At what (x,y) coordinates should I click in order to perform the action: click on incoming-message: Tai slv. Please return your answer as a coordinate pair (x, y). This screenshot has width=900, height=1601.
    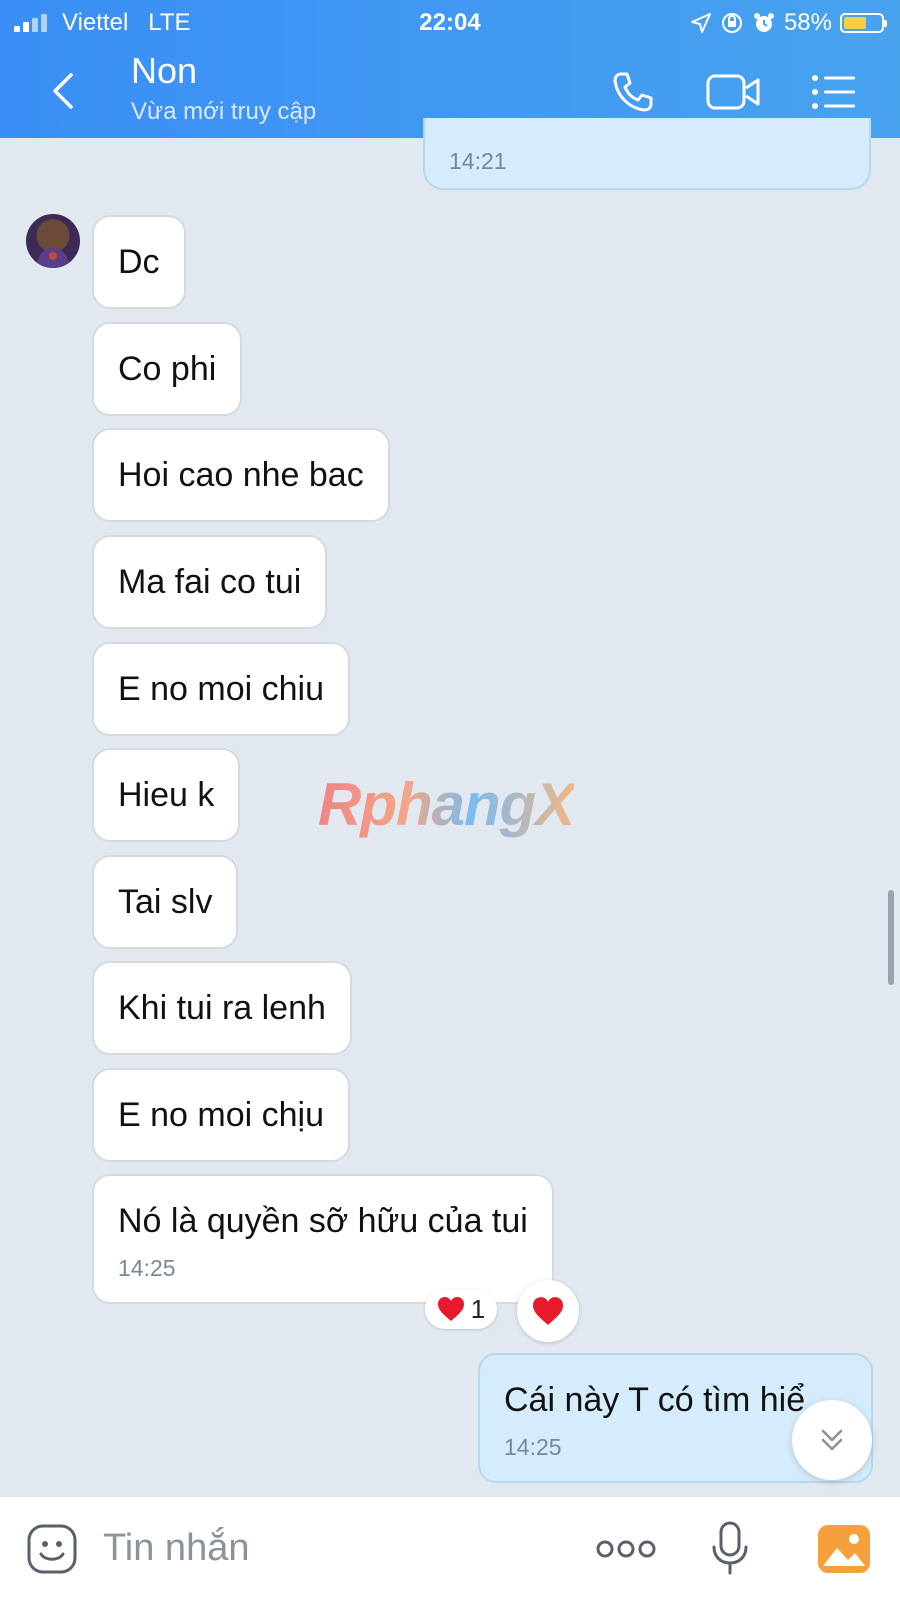
    Looking at the image, I should click on (165, 902).